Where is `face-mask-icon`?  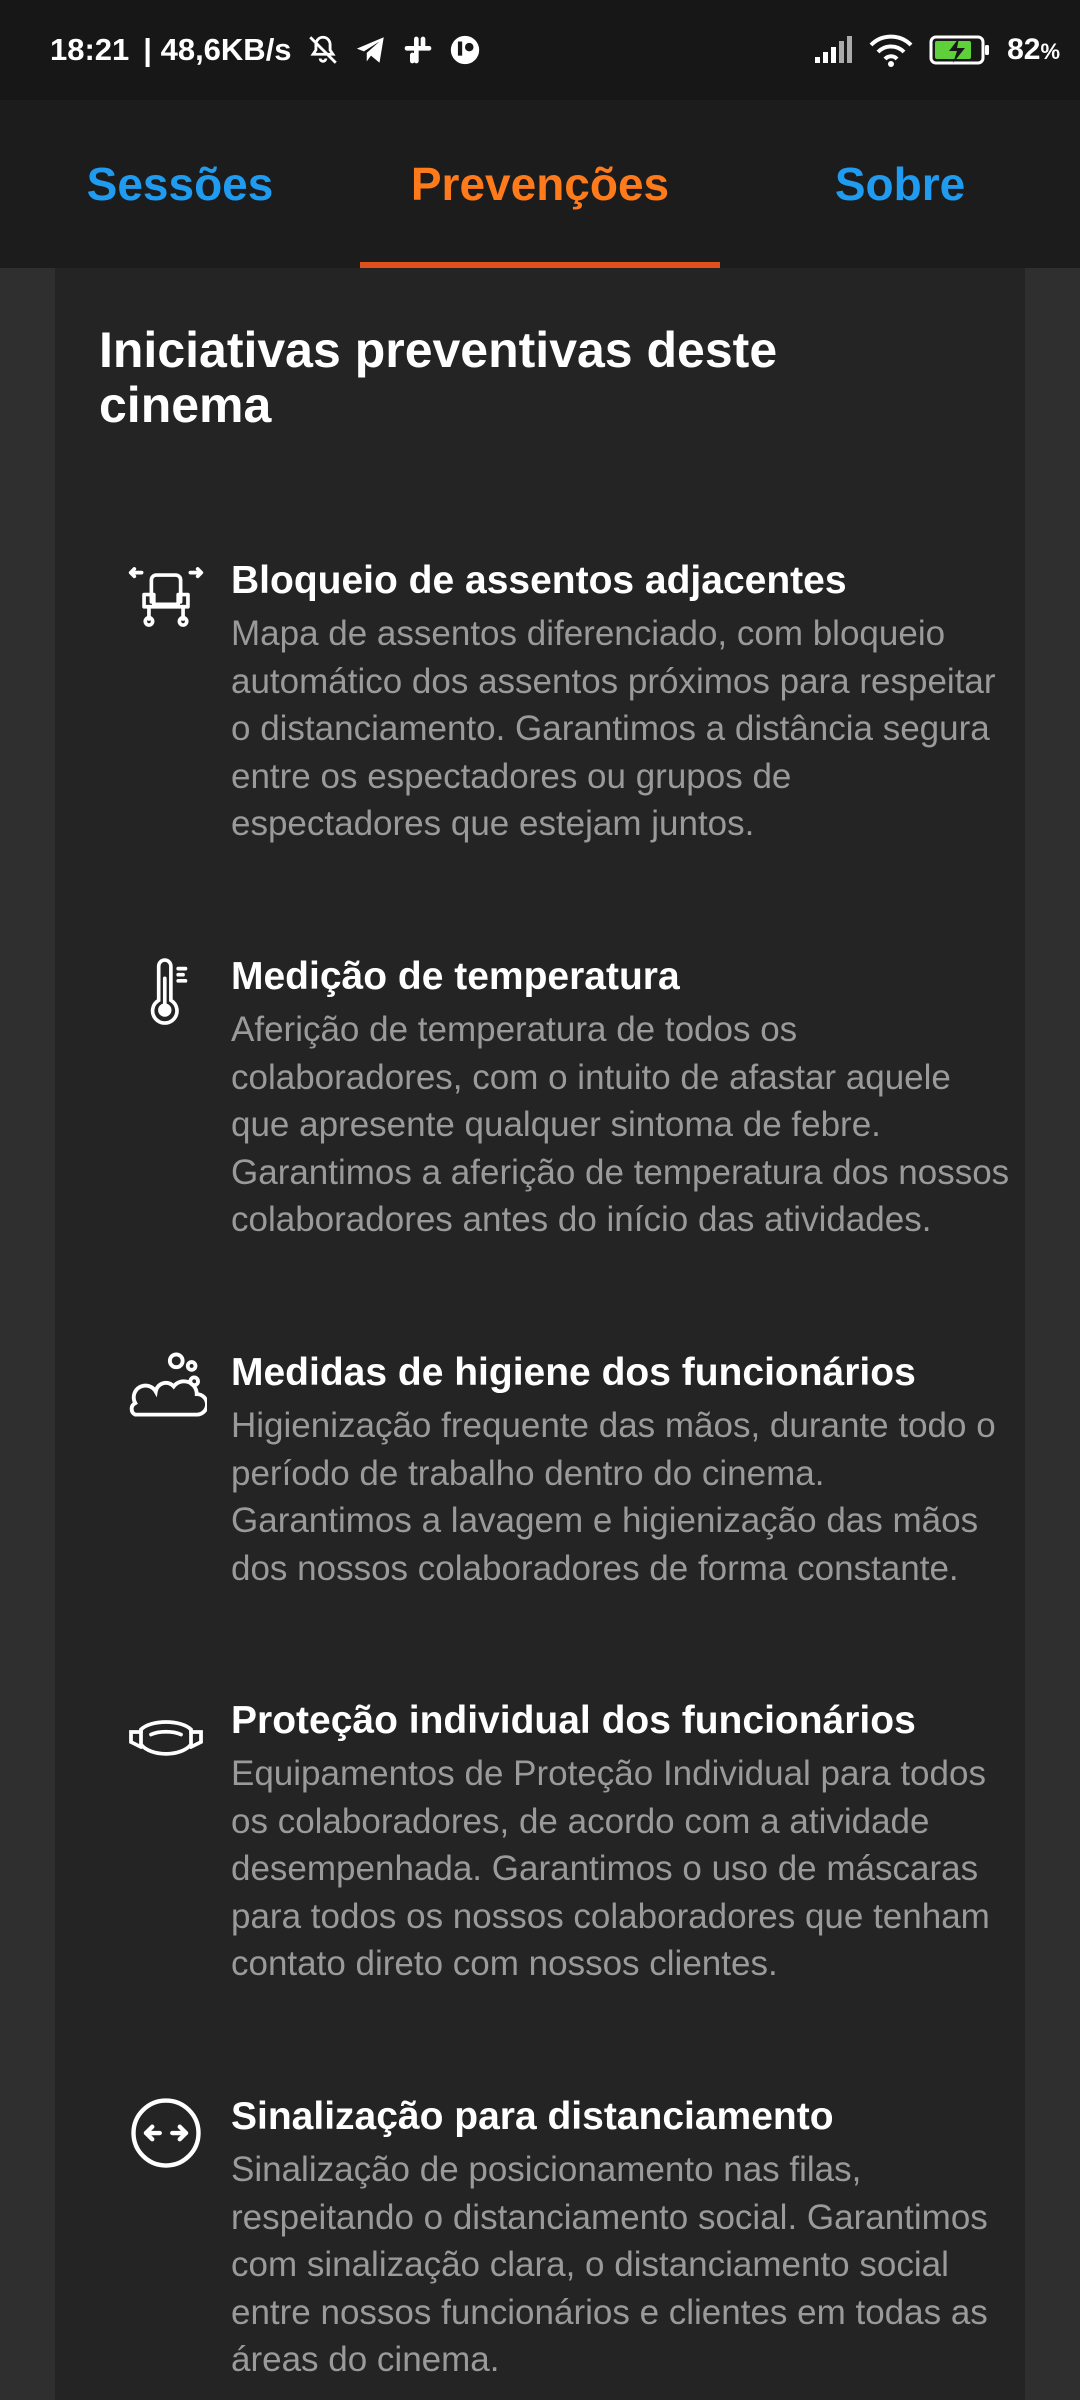
face-mask-icon is located at coordinates (166, 1737).